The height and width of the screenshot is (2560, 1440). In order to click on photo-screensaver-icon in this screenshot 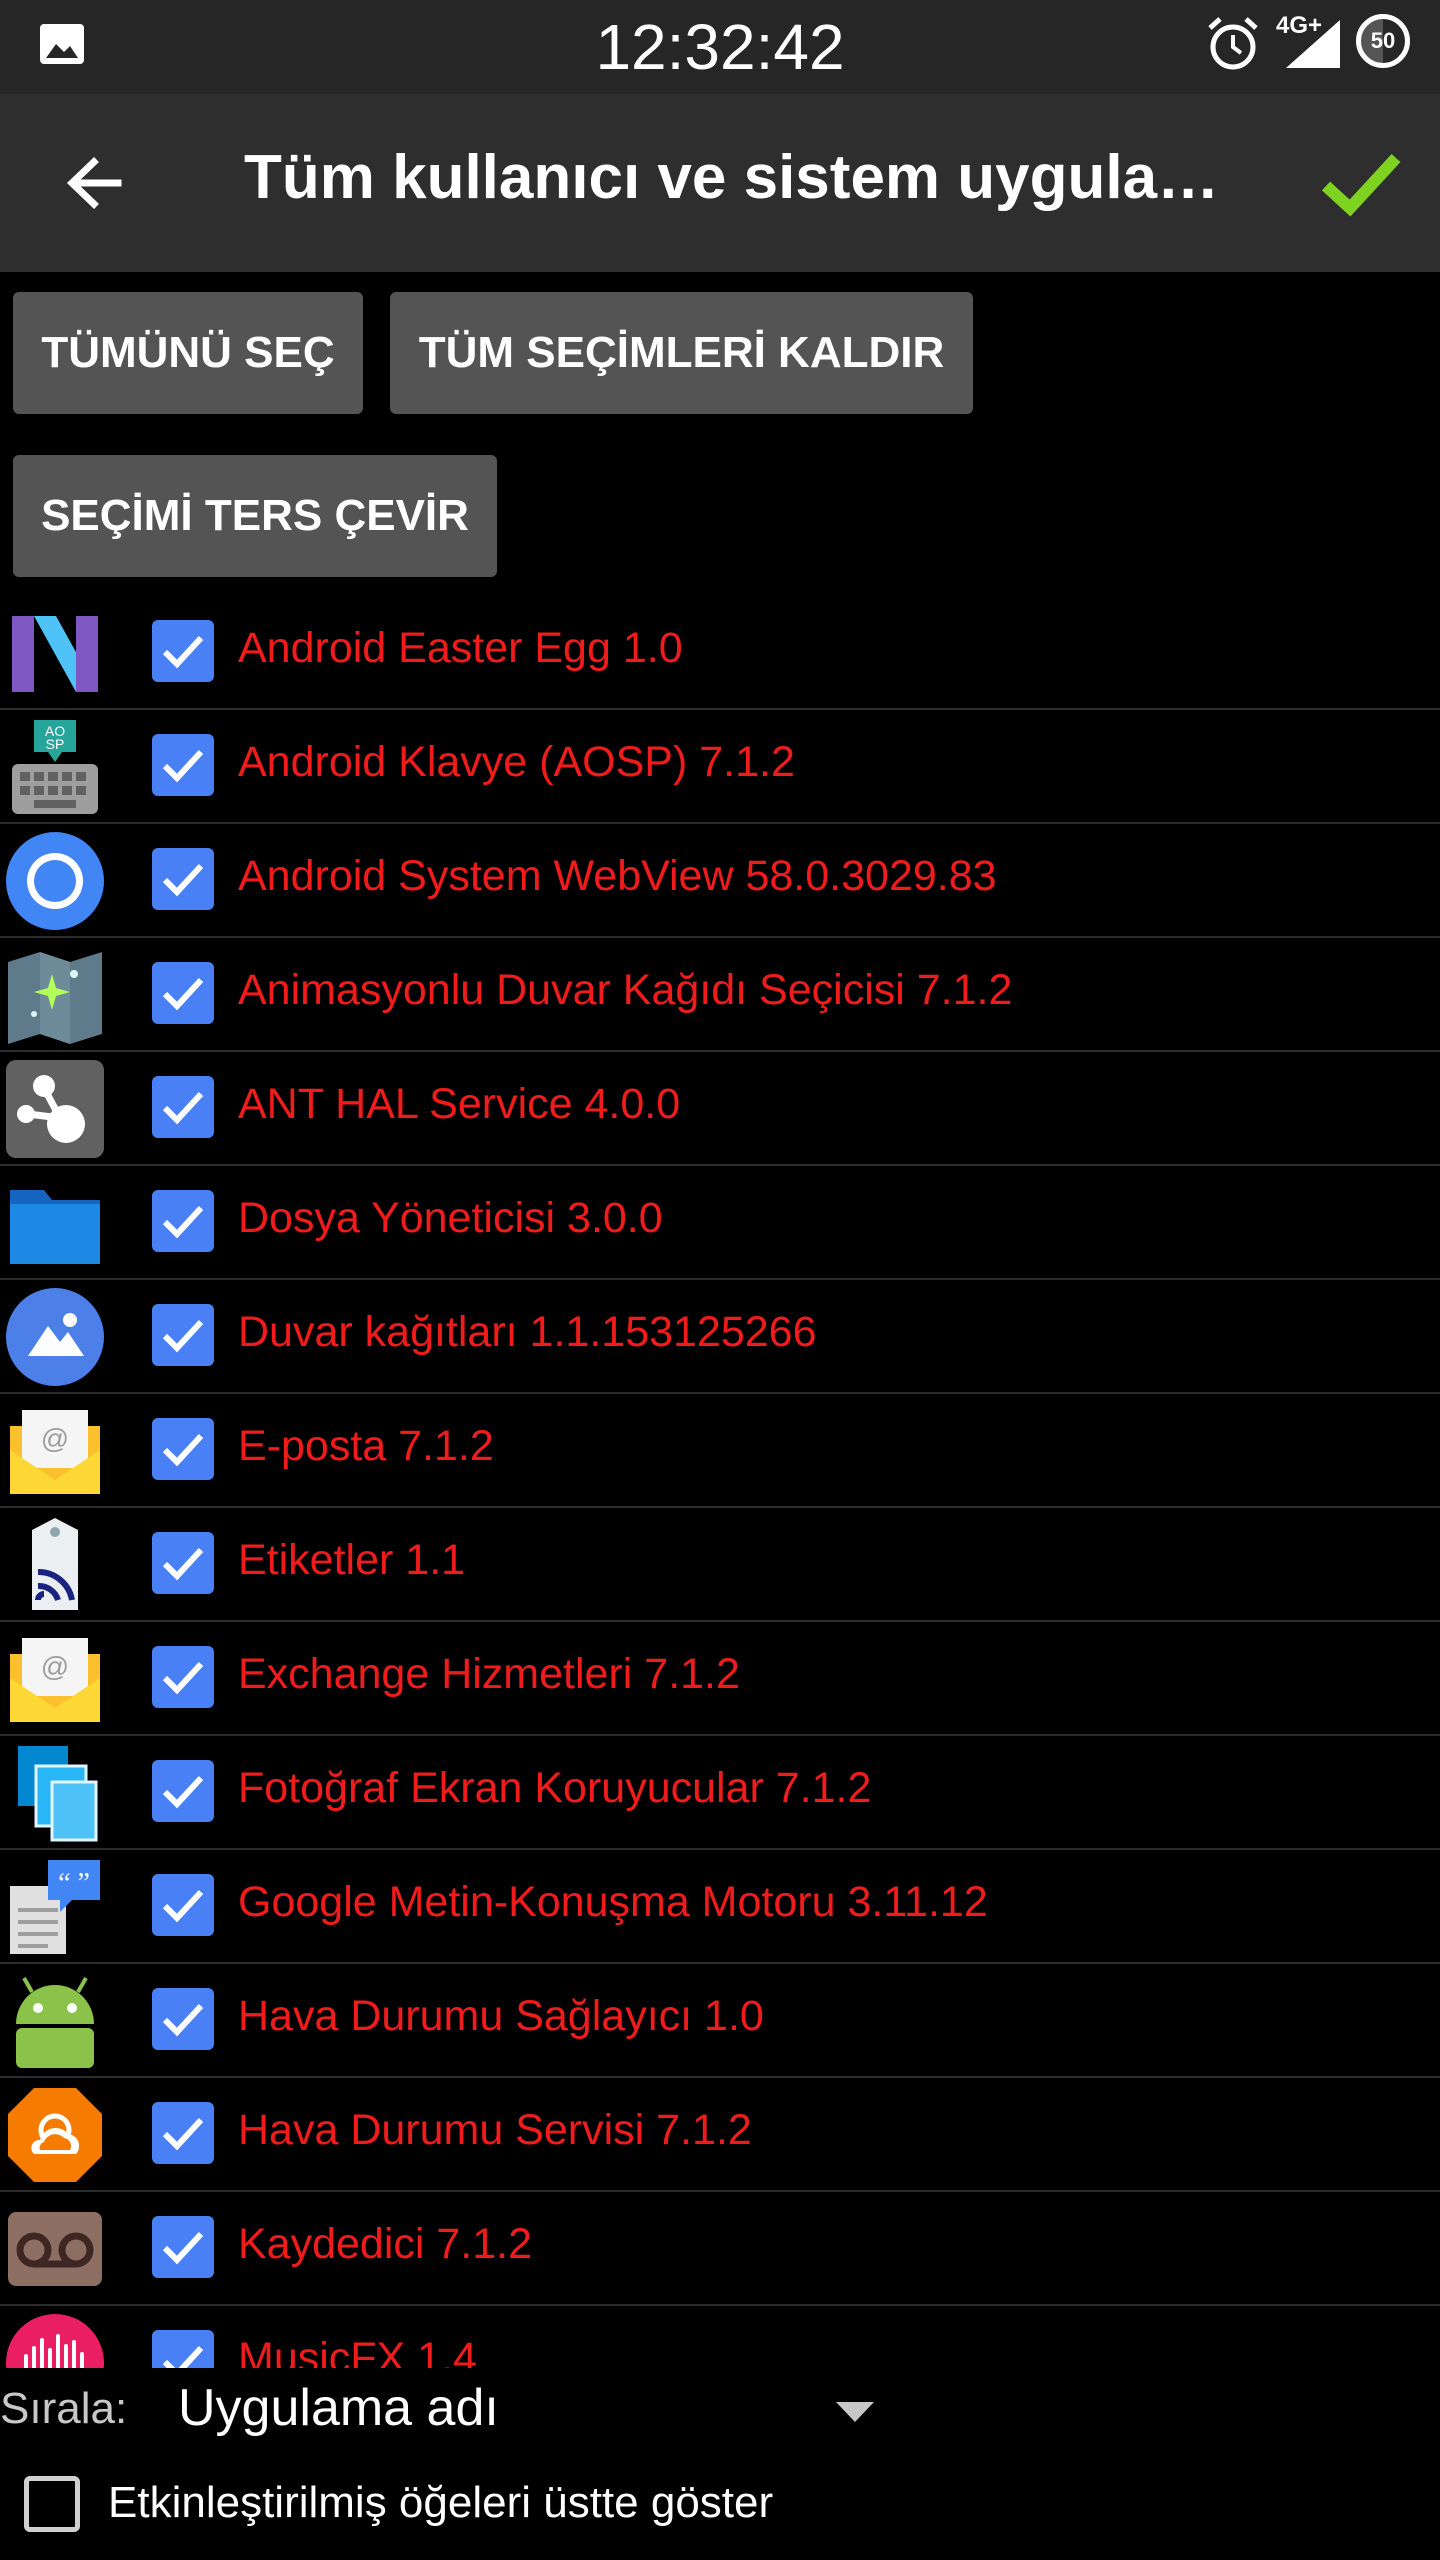, I will do `click(58, 1794)`.